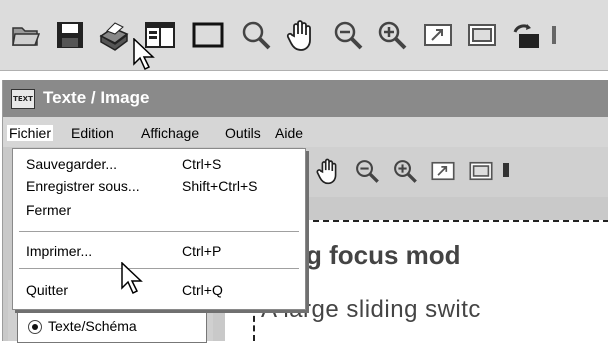  Describe the element at coordinates (220, 186) in the screenshot. I see `menu-item-shortcut: Shift+Ctrl+S` at that location.